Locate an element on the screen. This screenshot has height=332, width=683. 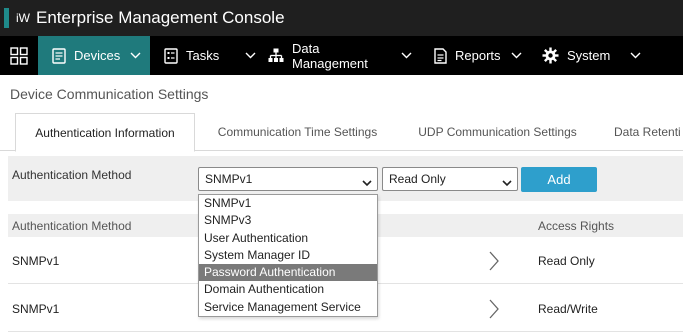
nav-tasks: Tasks is located at coordinates (203, 55).